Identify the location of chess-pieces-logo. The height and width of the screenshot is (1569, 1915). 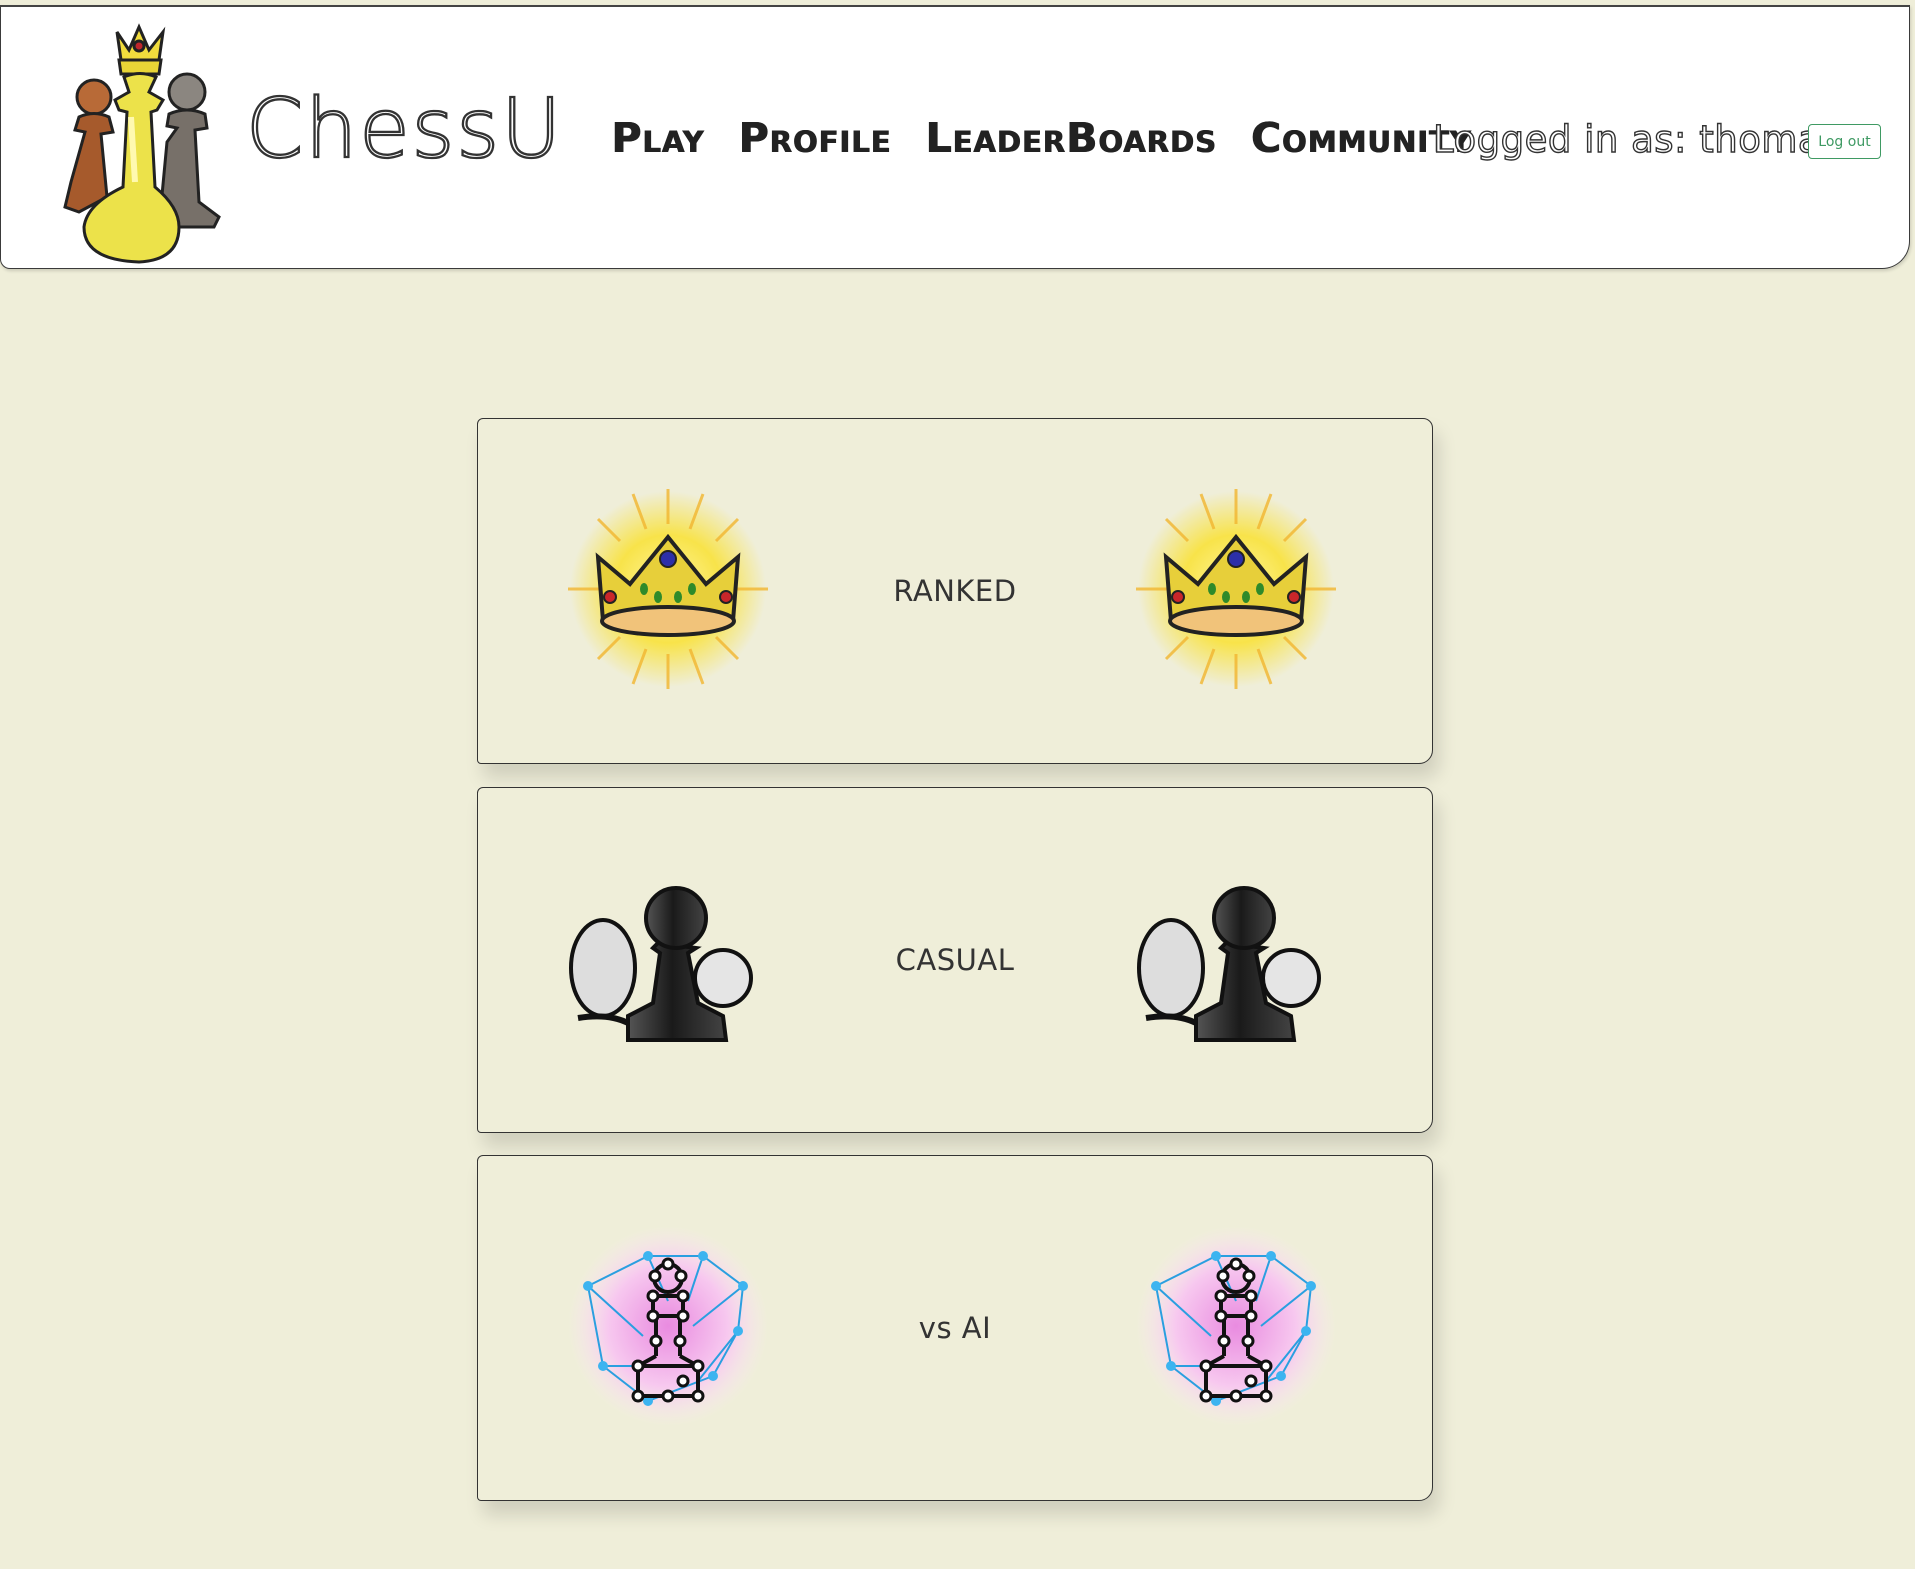
(136, 144).